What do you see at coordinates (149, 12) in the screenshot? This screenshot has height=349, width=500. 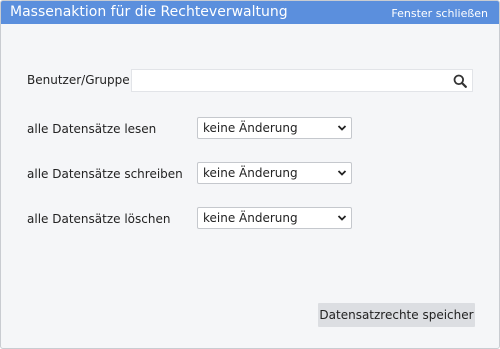 I see `dialog-title: Massenaktion für die Rechteverwaltung` at bounding box center [149, 12].